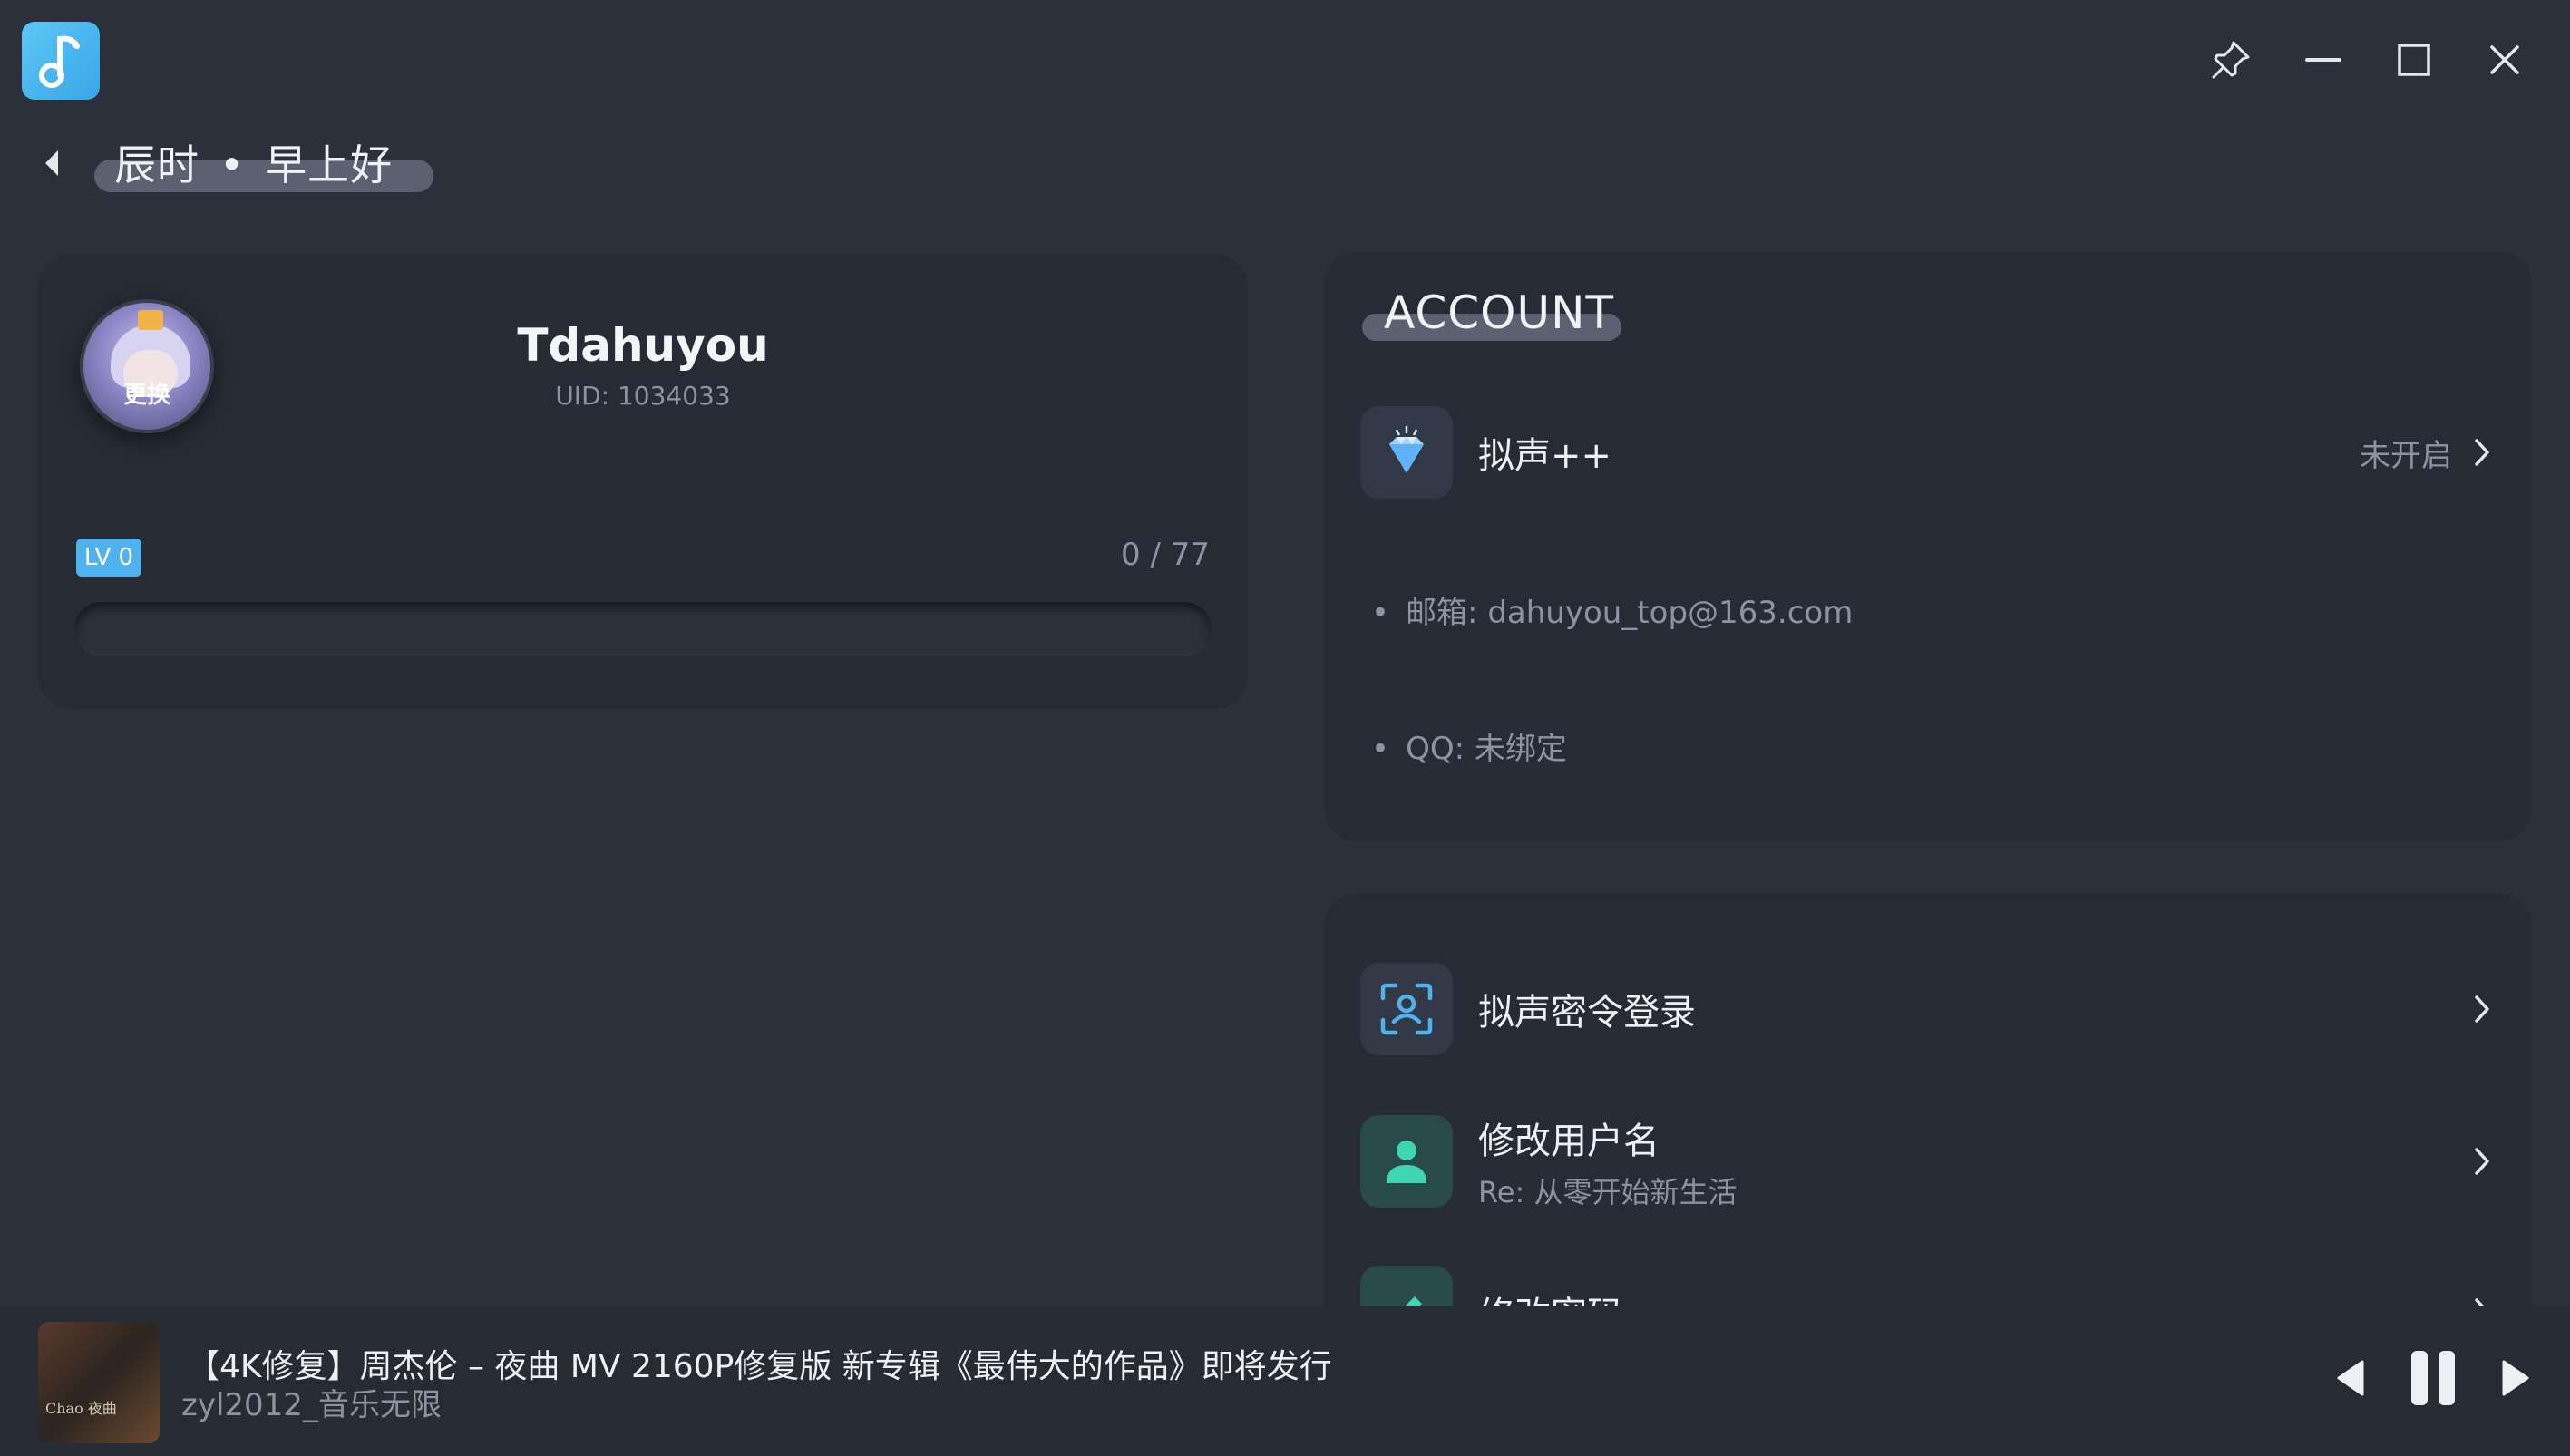 This screenshot has height=1456, width=2570. I want to click on face-scan-icon, so click(1406, 1009).